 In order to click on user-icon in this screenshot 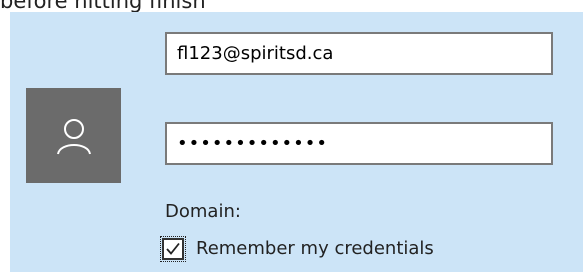, I will do `click(73, 136)`.